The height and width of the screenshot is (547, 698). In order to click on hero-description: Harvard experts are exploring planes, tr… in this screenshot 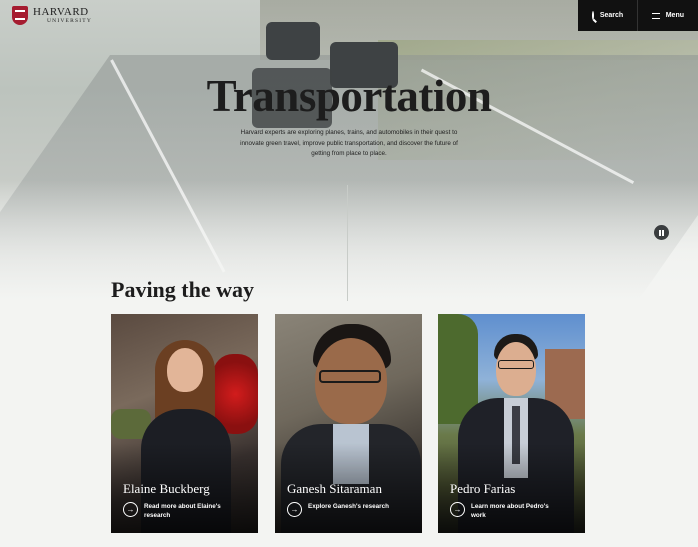, I will do `click(349, 143)`.